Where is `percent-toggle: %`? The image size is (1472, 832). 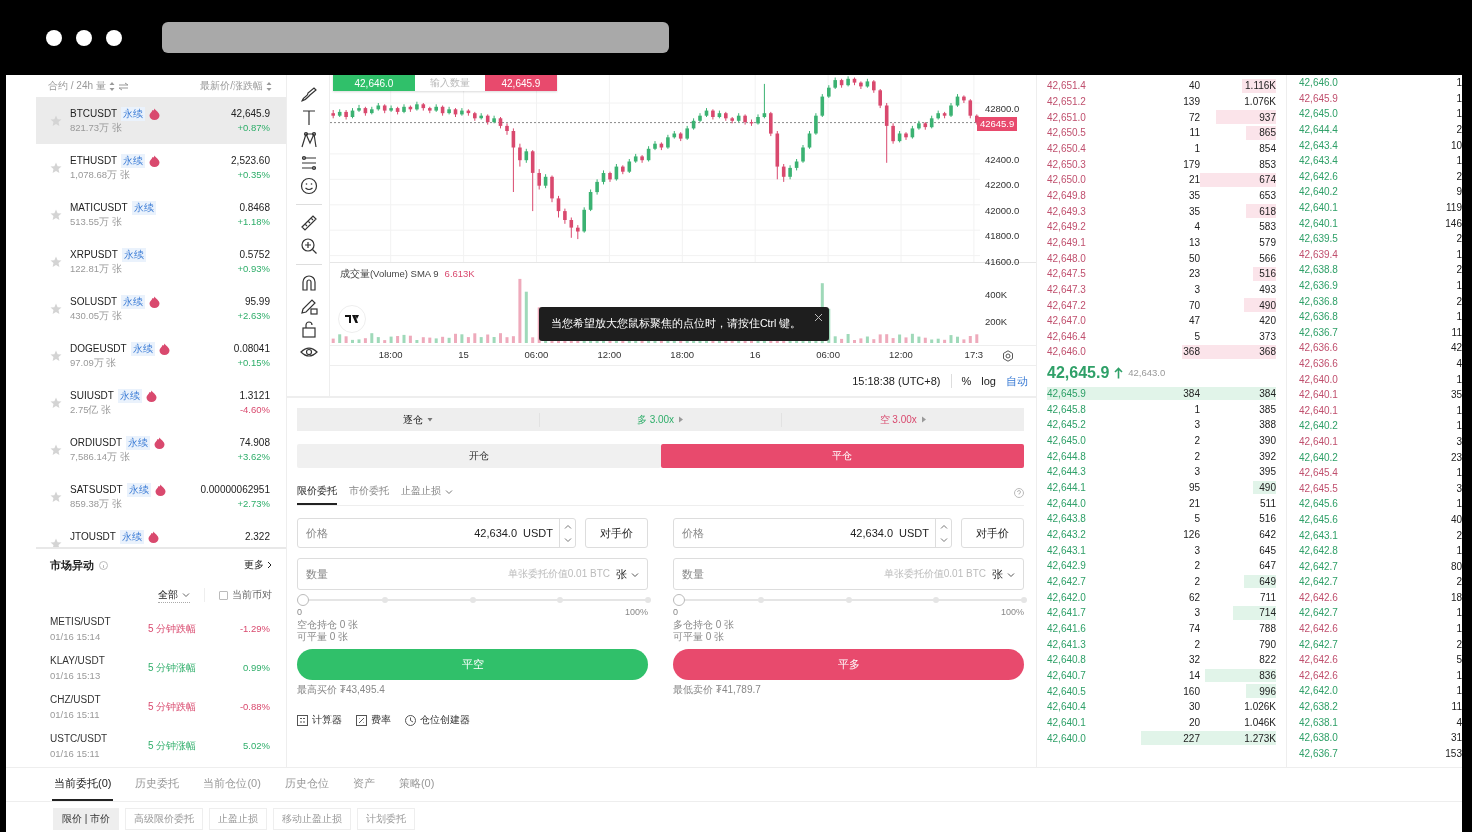
percent-toggle: % is located at coordinates (966, 381).